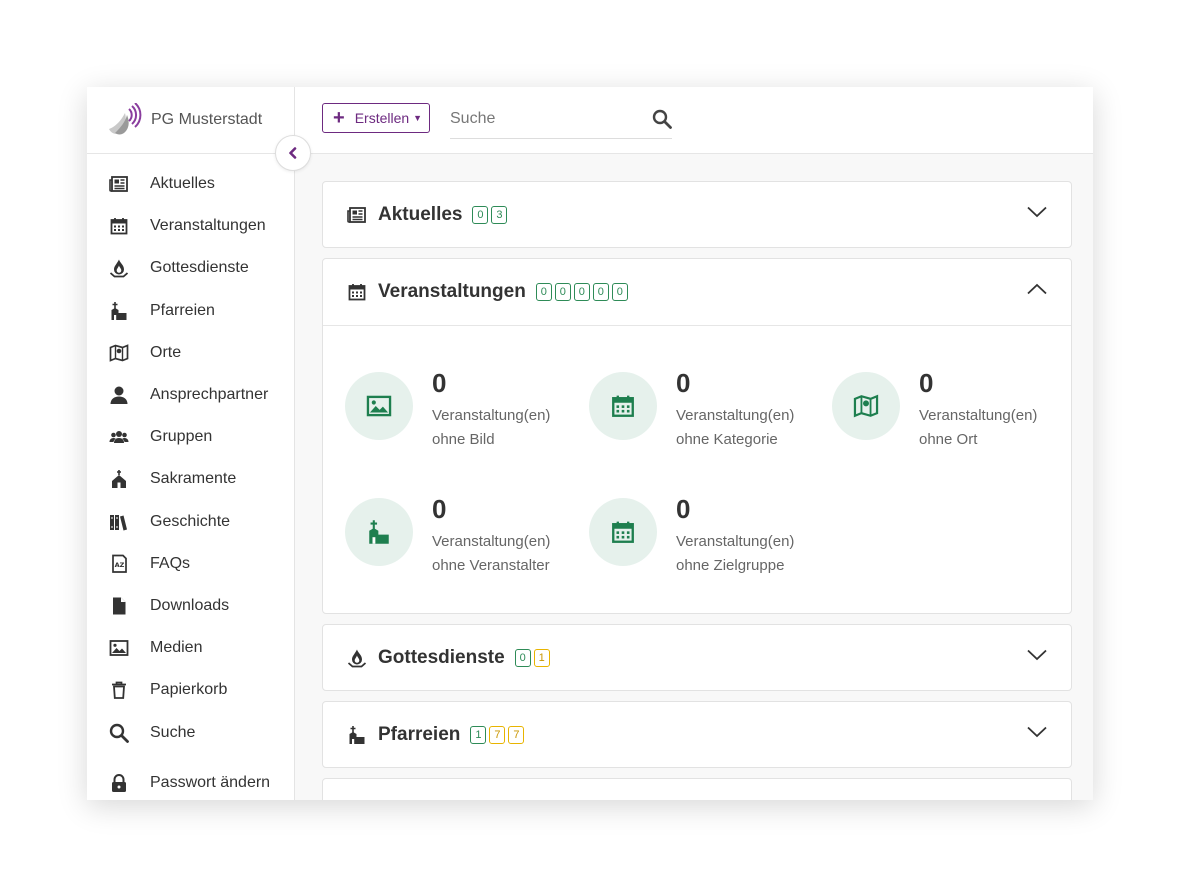 The width and height of the screenshot is (1180, 885). What do you see at coordinates (697, 292) in the screenshot?
I see `section-header-veranstaltungen: Veranstaltungen 0 0 0 0 0` at bounding box center [697, 292].